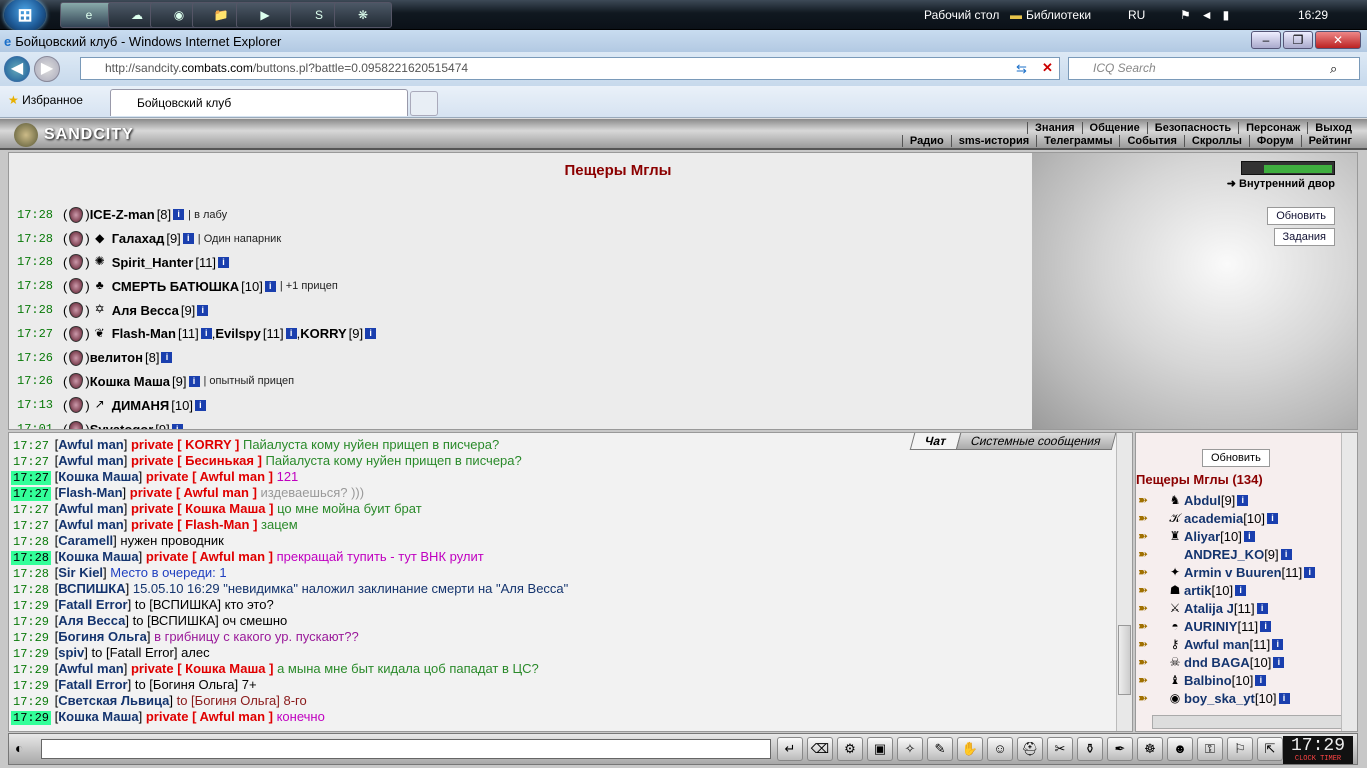  I want to click on online-player-name: AURINIY, so click(1210, 626).